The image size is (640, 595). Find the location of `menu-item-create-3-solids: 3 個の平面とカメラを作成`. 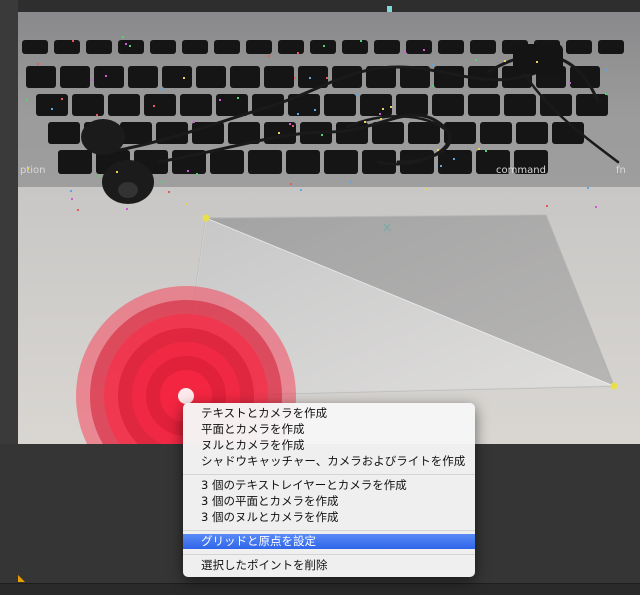

menu-item-create-3-solids: 3 個の平面とカメラを作成 is located at coordinates (329, 501).